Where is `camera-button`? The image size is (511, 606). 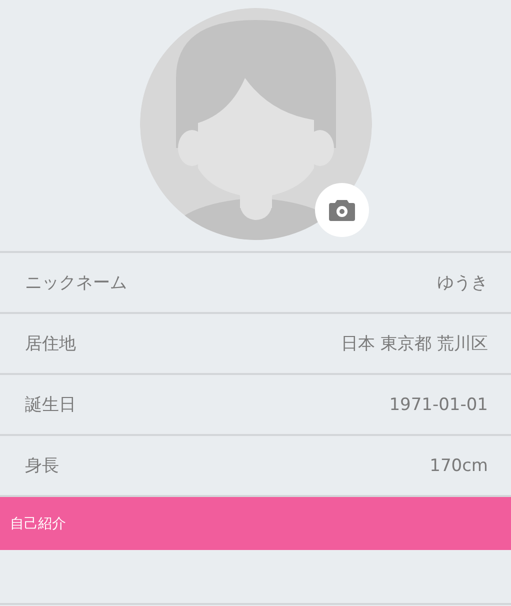
camera-button is located at coordinates (341, 210).